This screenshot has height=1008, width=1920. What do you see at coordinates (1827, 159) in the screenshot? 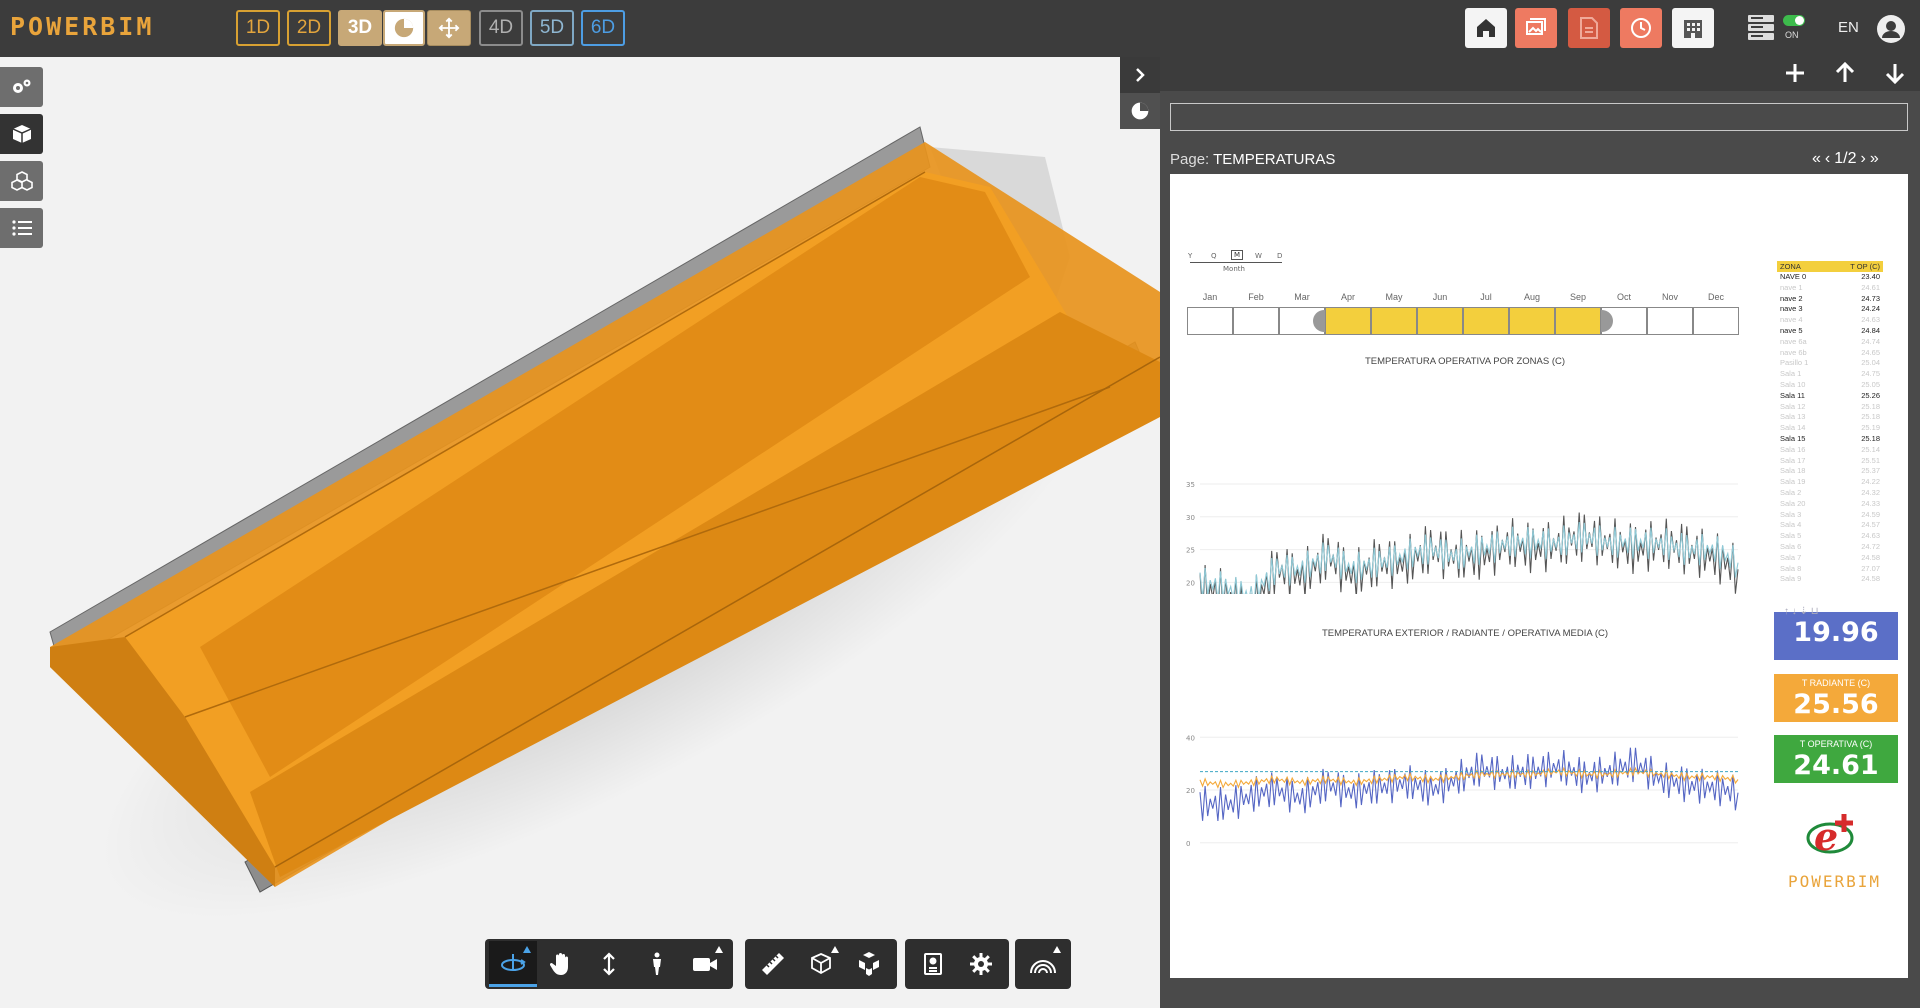
I see `prev-page-button: ‹` at bounding box center [1827, 159].